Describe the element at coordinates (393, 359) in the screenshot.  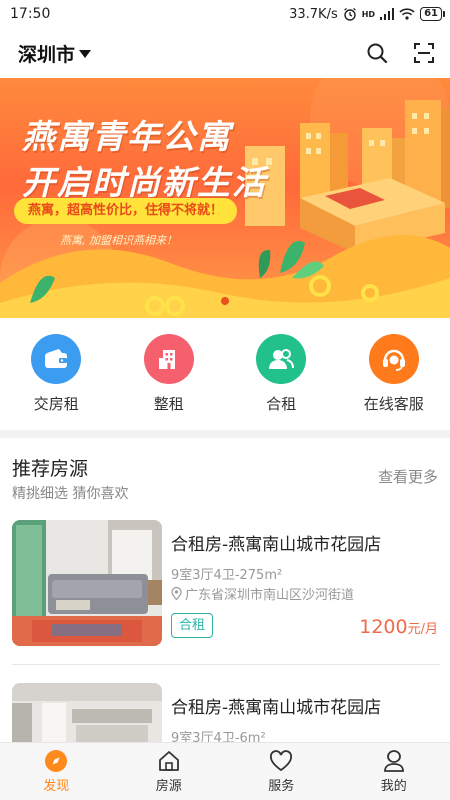
I see `headset-icon` at that location.